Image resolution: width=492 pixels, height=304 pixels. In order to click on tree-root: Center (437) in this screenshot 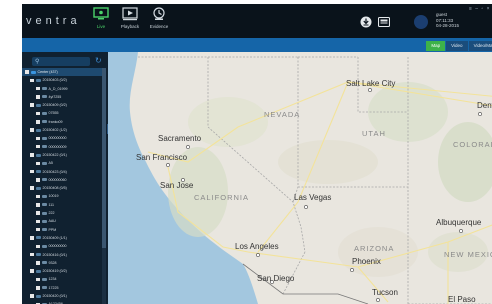, I will do `click(62, 72)`.